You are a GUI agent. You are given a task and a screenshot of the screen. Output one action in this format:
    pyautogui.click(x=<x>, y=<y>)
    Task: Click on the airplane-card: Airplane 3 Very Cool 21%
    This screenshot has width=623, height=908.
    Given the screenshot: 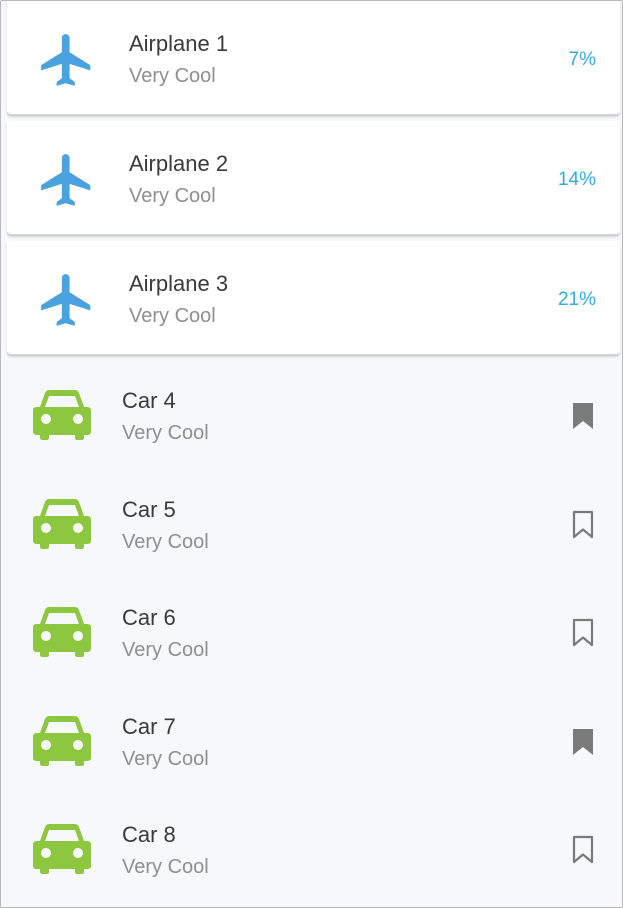 What is the action you would take?
    pyautogui.click(x=313, y=298)
    